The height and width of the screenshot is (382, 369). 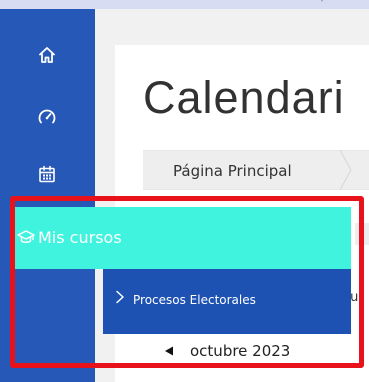 I want to click on calendar-month-nav: octubre 2023, so click(x=226, y=351).